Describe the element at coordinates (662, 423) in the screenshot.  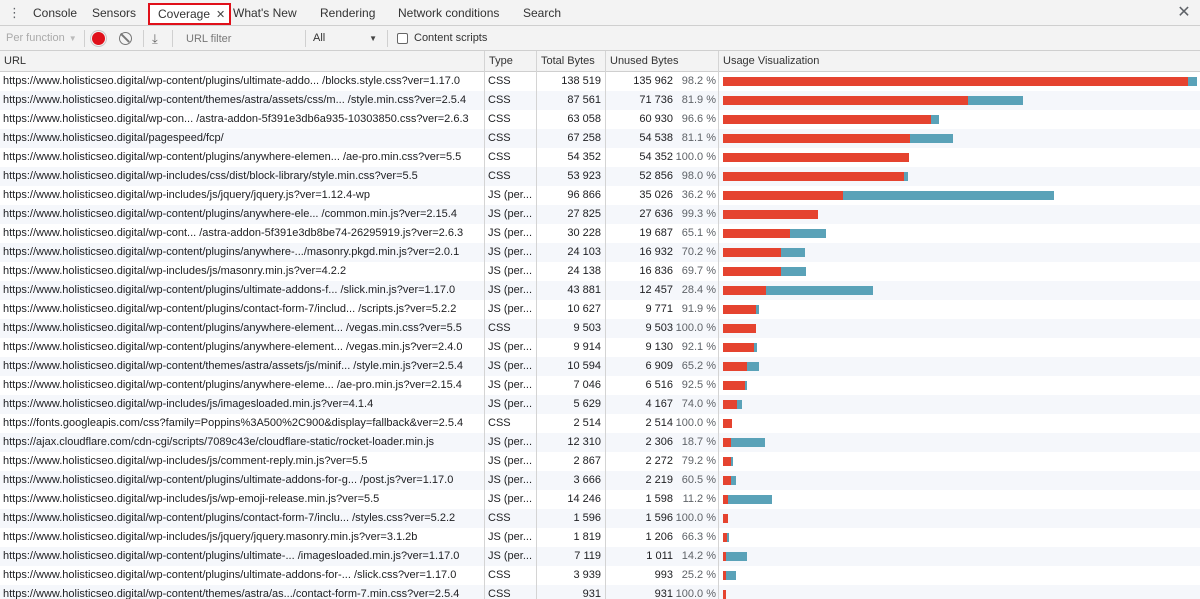
I see `unused-bytes-cell: 2 514 100.0 %` at that location.